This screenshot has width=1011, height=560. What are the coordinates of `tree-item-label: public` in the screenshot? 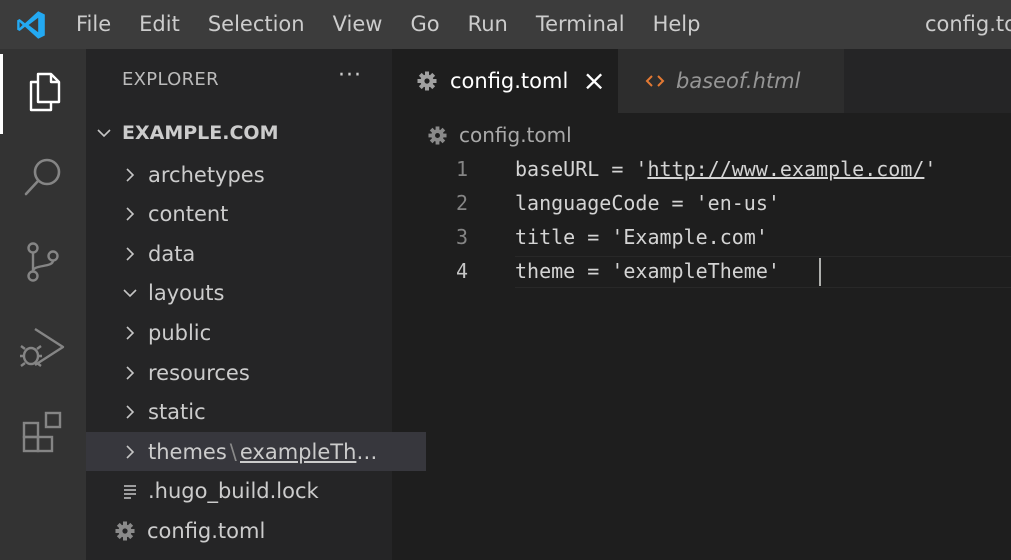 It's located at (180, 332).